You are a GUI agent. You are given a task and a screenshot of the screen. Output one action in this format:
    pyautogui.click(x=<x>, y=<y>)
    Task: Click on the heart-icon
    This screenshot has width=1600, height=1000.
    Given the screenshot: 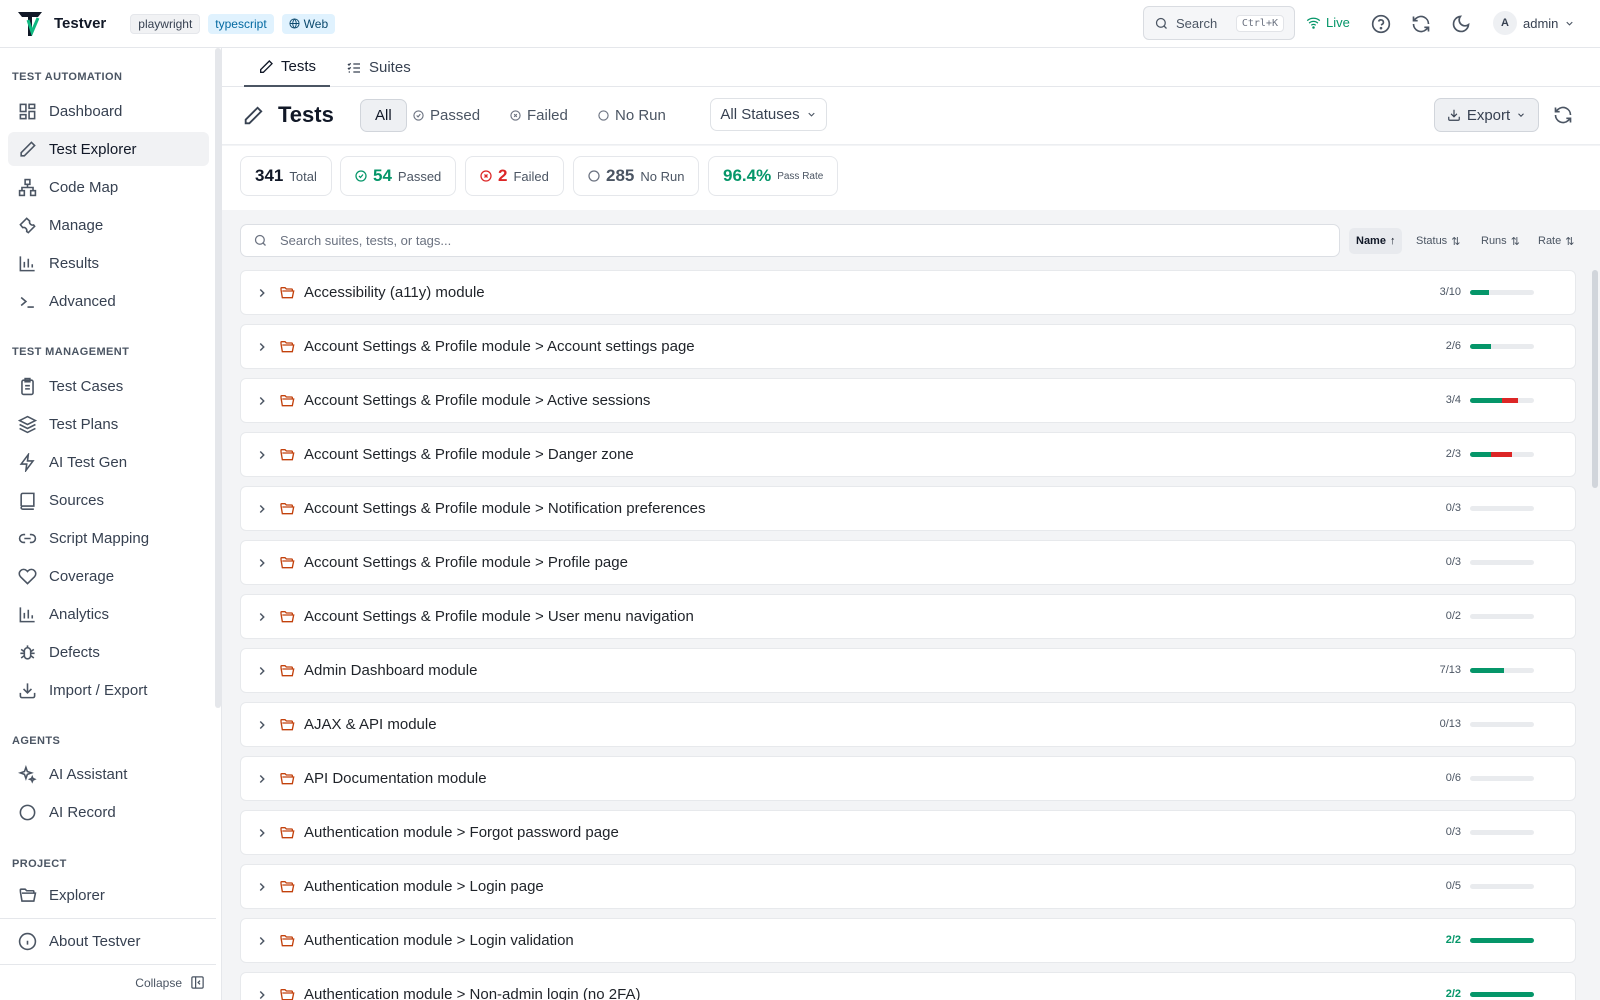 What is the action you would take?
    pyautogui.click(x=27, y=576)
    